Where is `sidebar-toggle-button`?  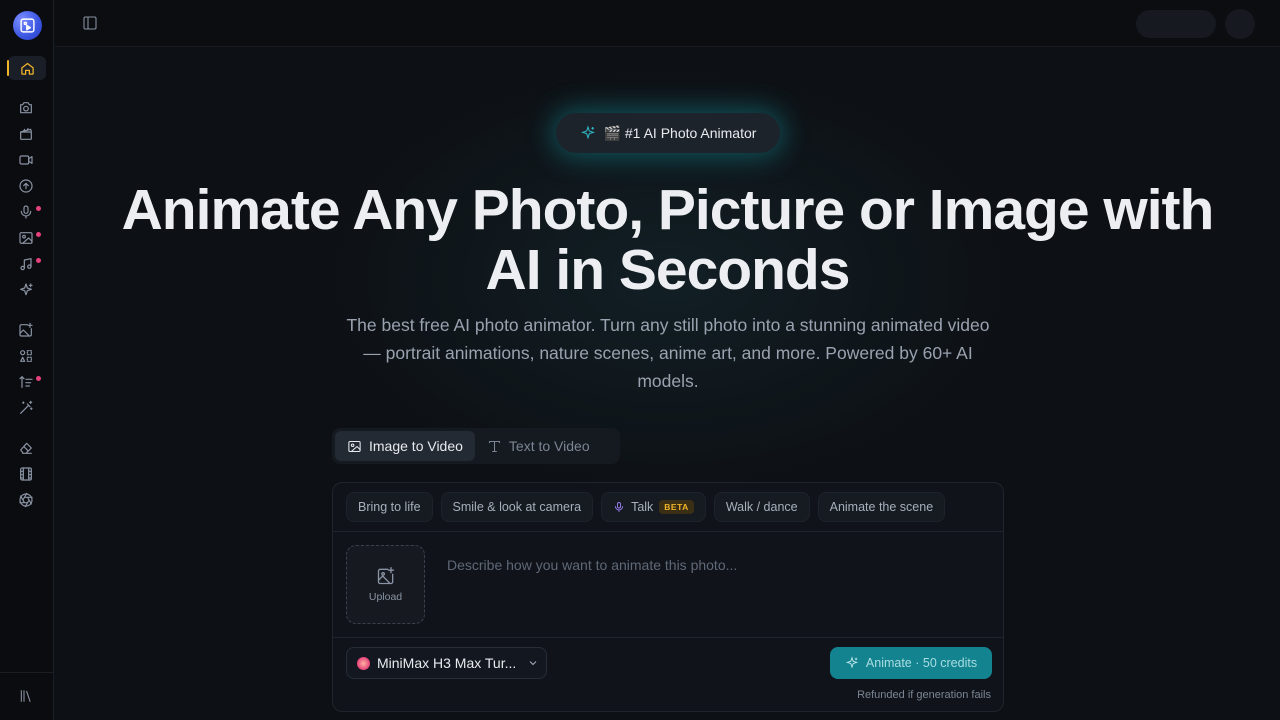 sidebar-toggle-button is located at coordinates (90, 23).